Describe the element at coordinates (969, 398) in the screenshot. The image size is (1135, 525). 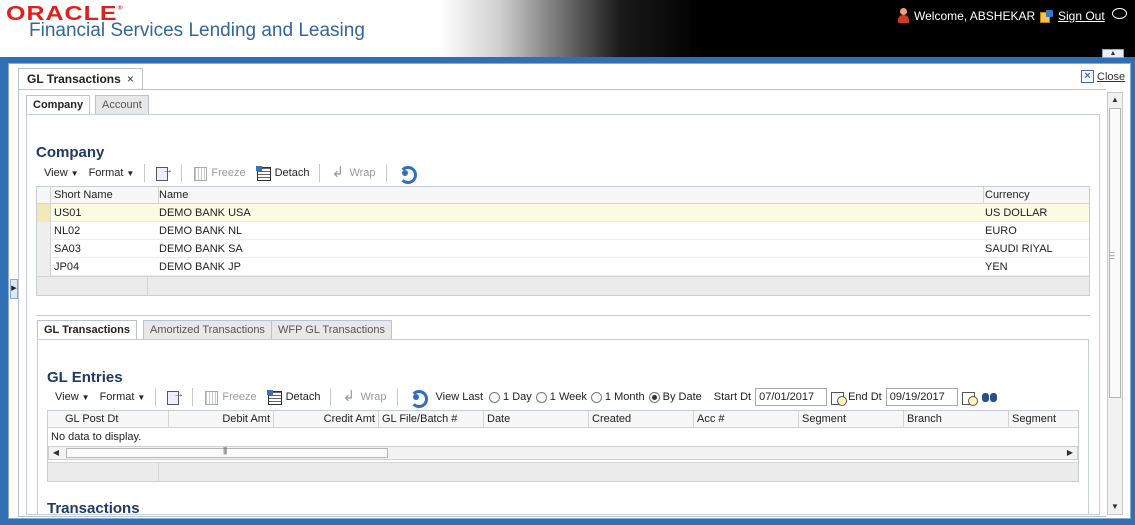
I see `end-date-picker` at that location.